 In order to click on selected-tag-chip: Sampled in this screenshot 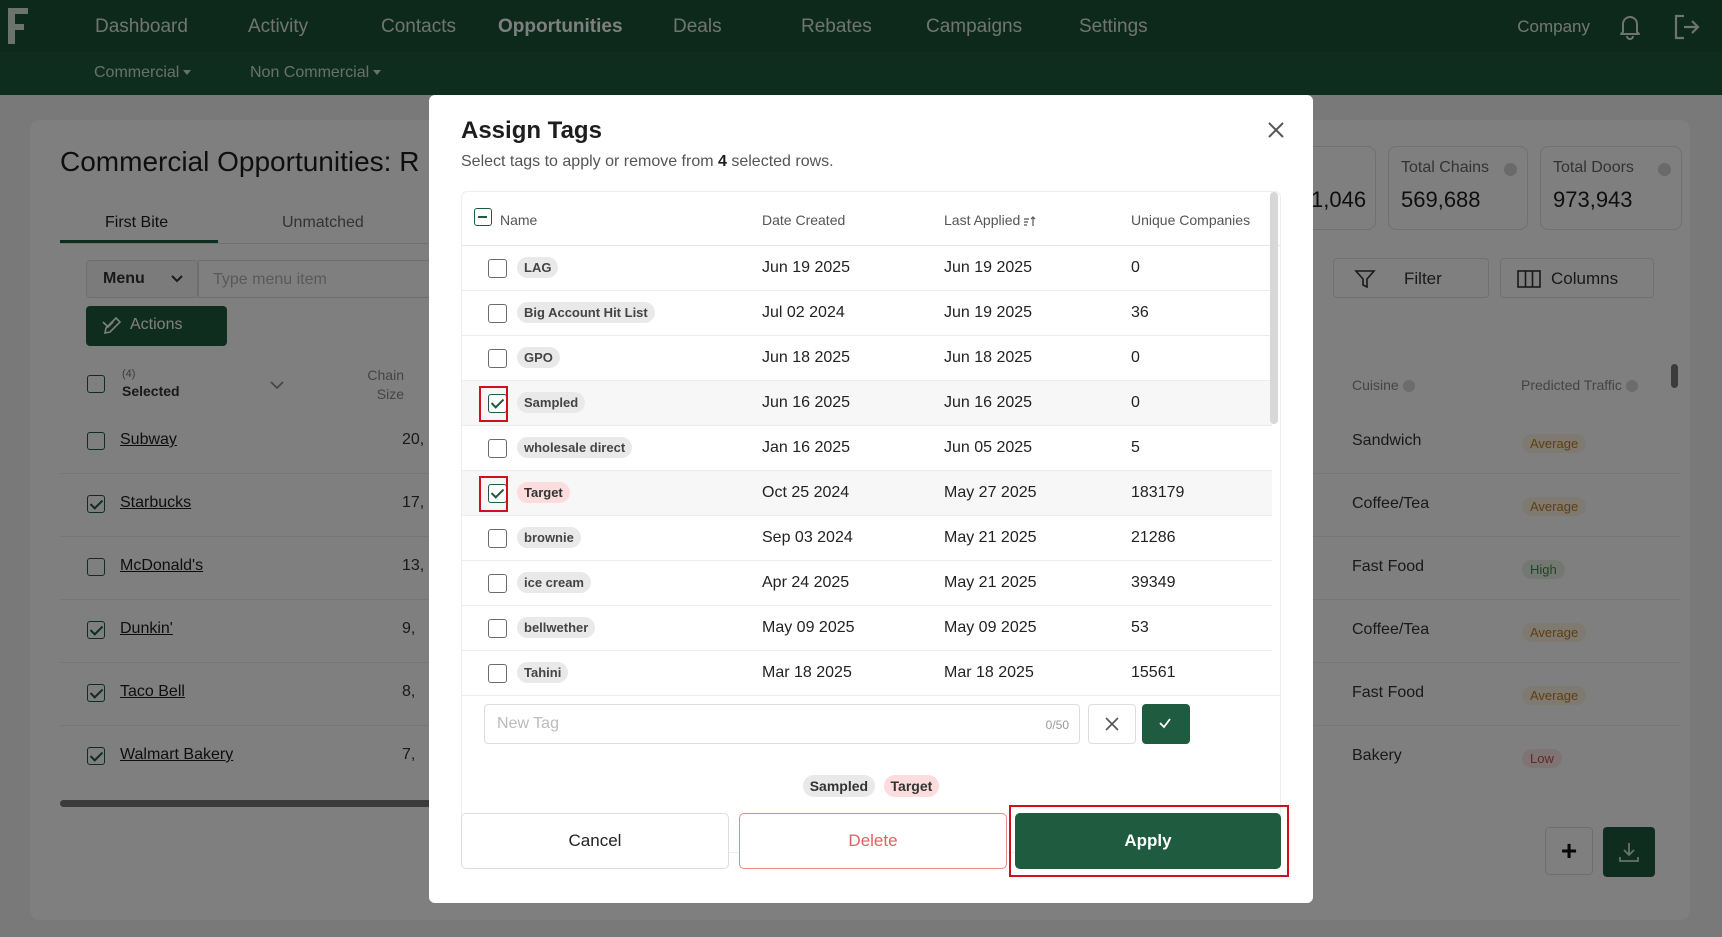, I will do `click(839, 786)`.